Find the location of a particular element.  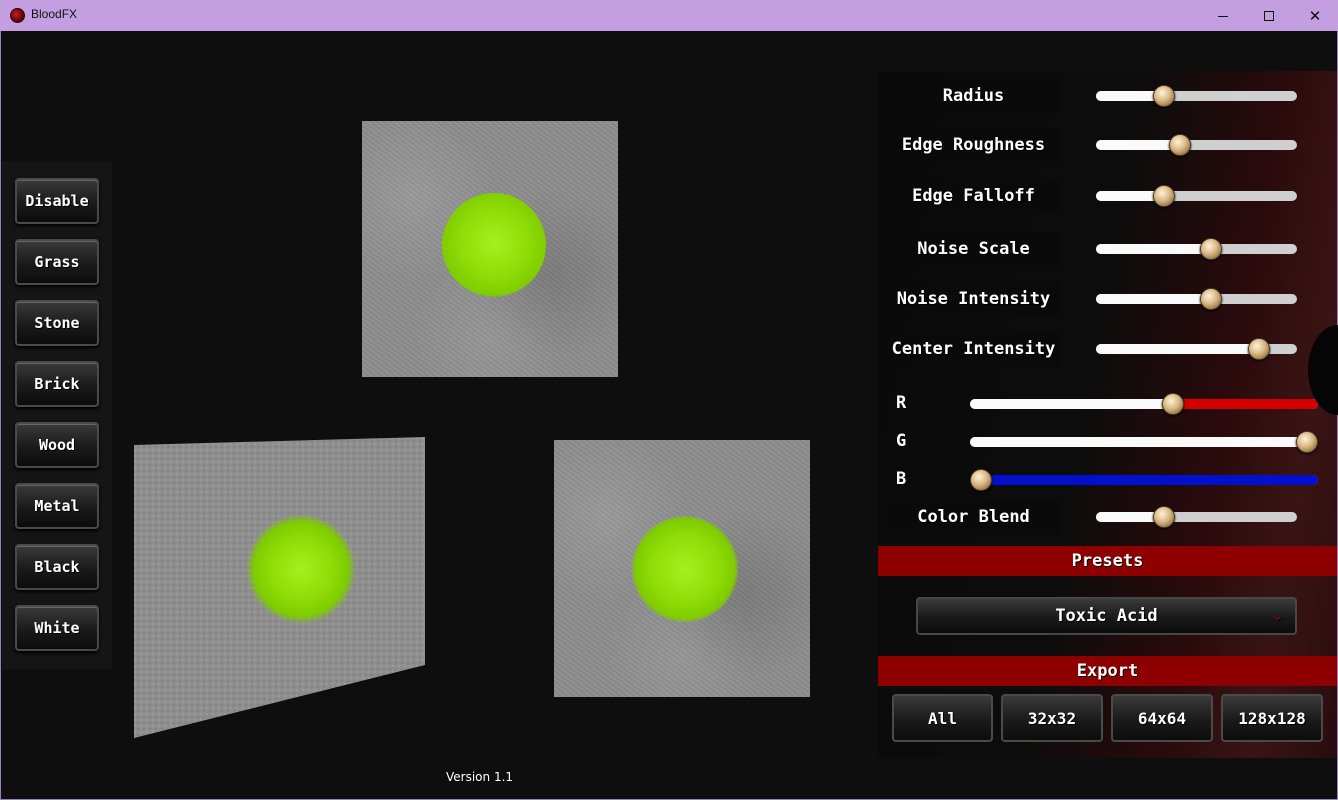

blood-drop-icon is located at coordinates (17, 15).